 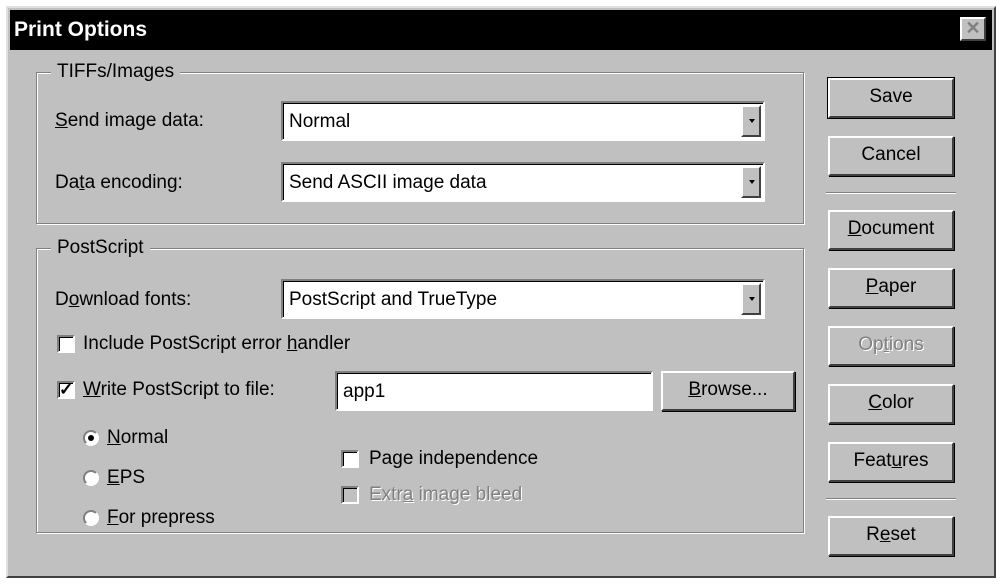 I want to click on cancel-button: Cancel, so click(x=891, y=156).